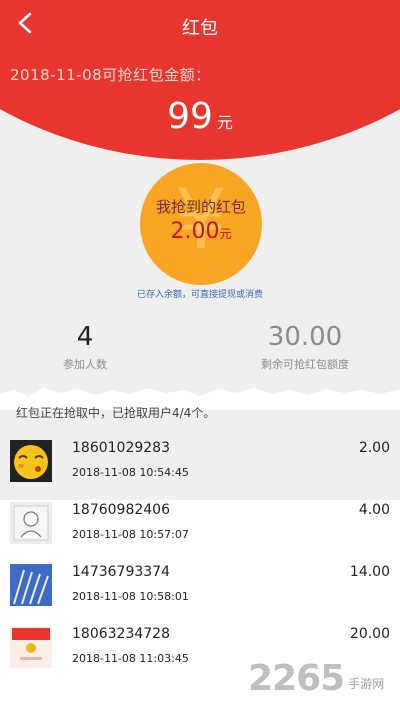 This screenshot has width=400, height=711. I want to click on remaining-label: 剩余可抢红包额度, so click(305, 364).